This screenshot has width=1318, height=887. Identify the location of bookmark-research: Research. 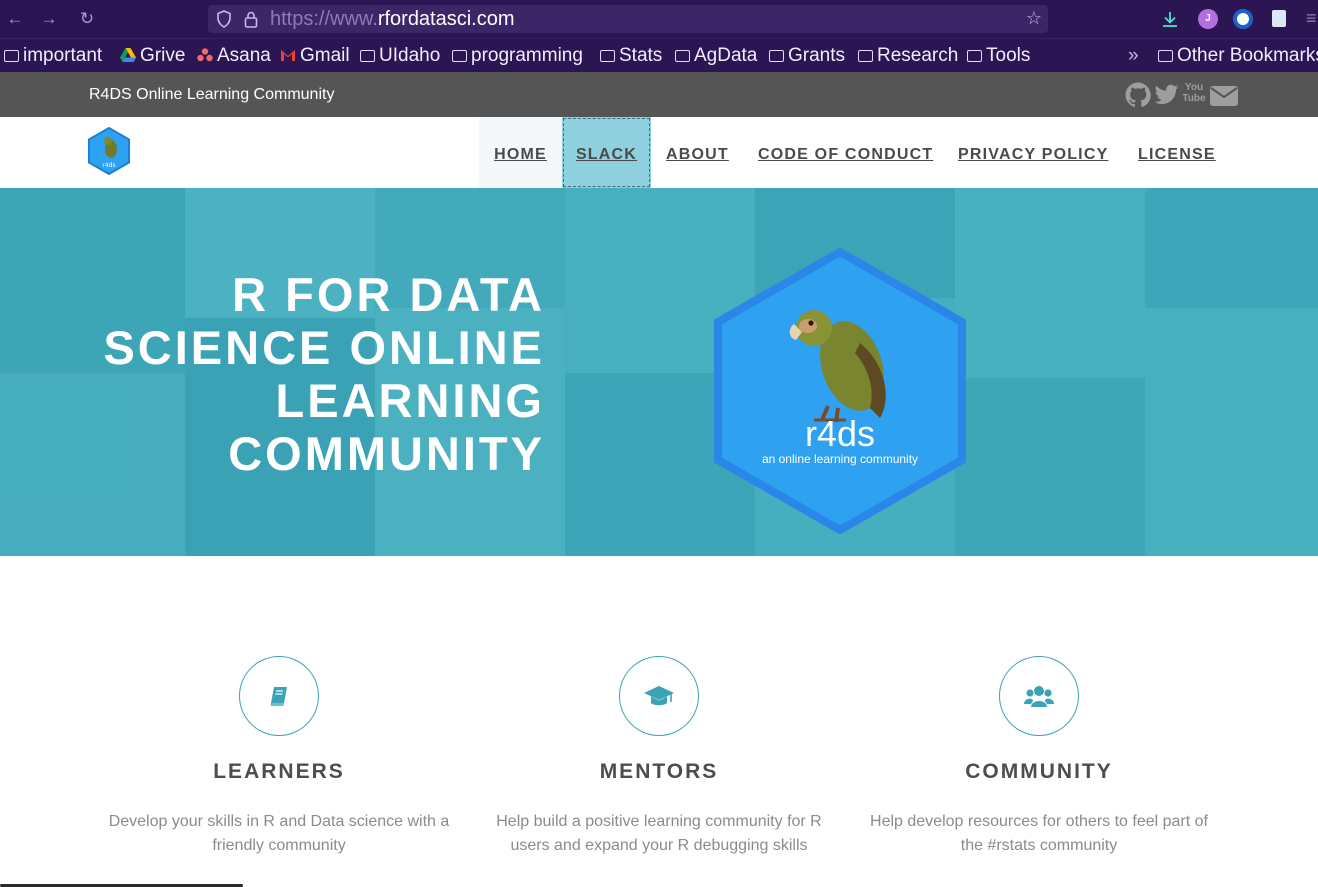
(908, 56).